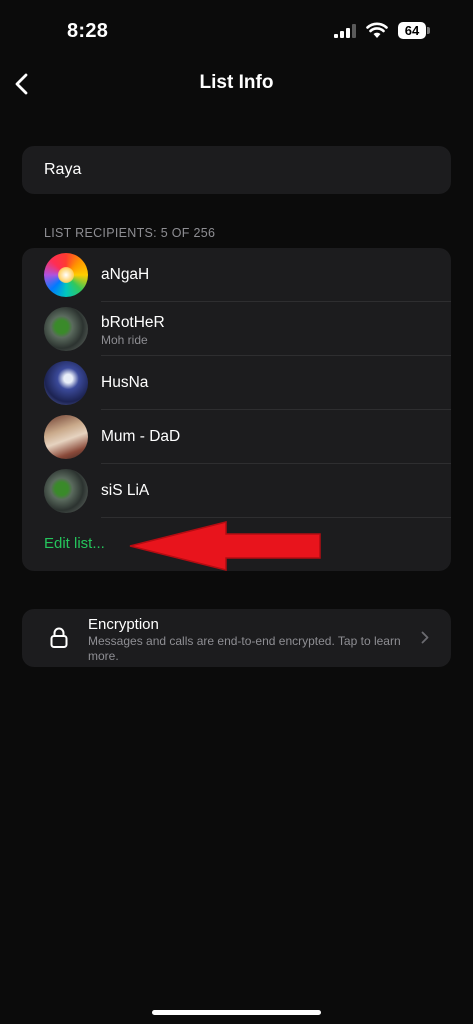 This screenshot has width=473, height=1024. I want to click on chevron-right-icon, so click(425, 637).